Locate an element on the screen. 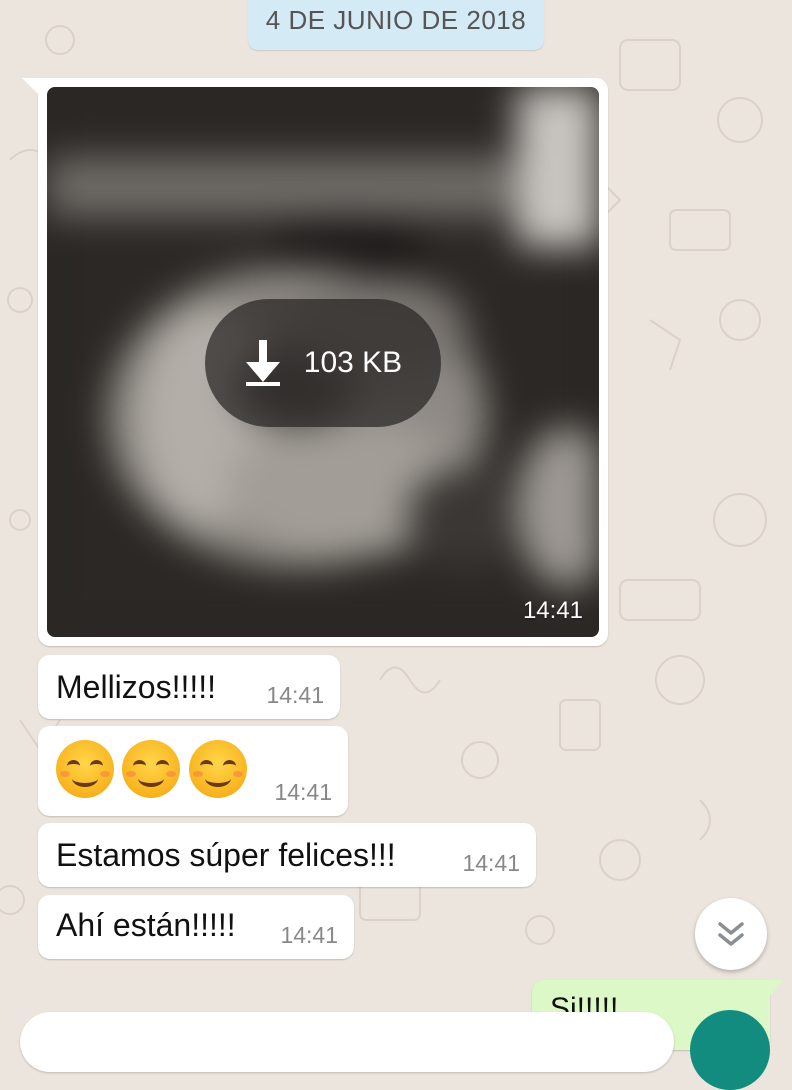  download-button: 103 KB is located at coordinates (323, 363).